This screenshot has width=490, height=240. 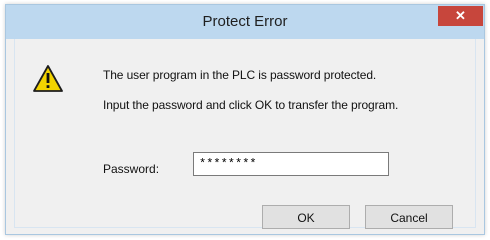 I want to click on password-label: Password:, so click(x=131, y=169).